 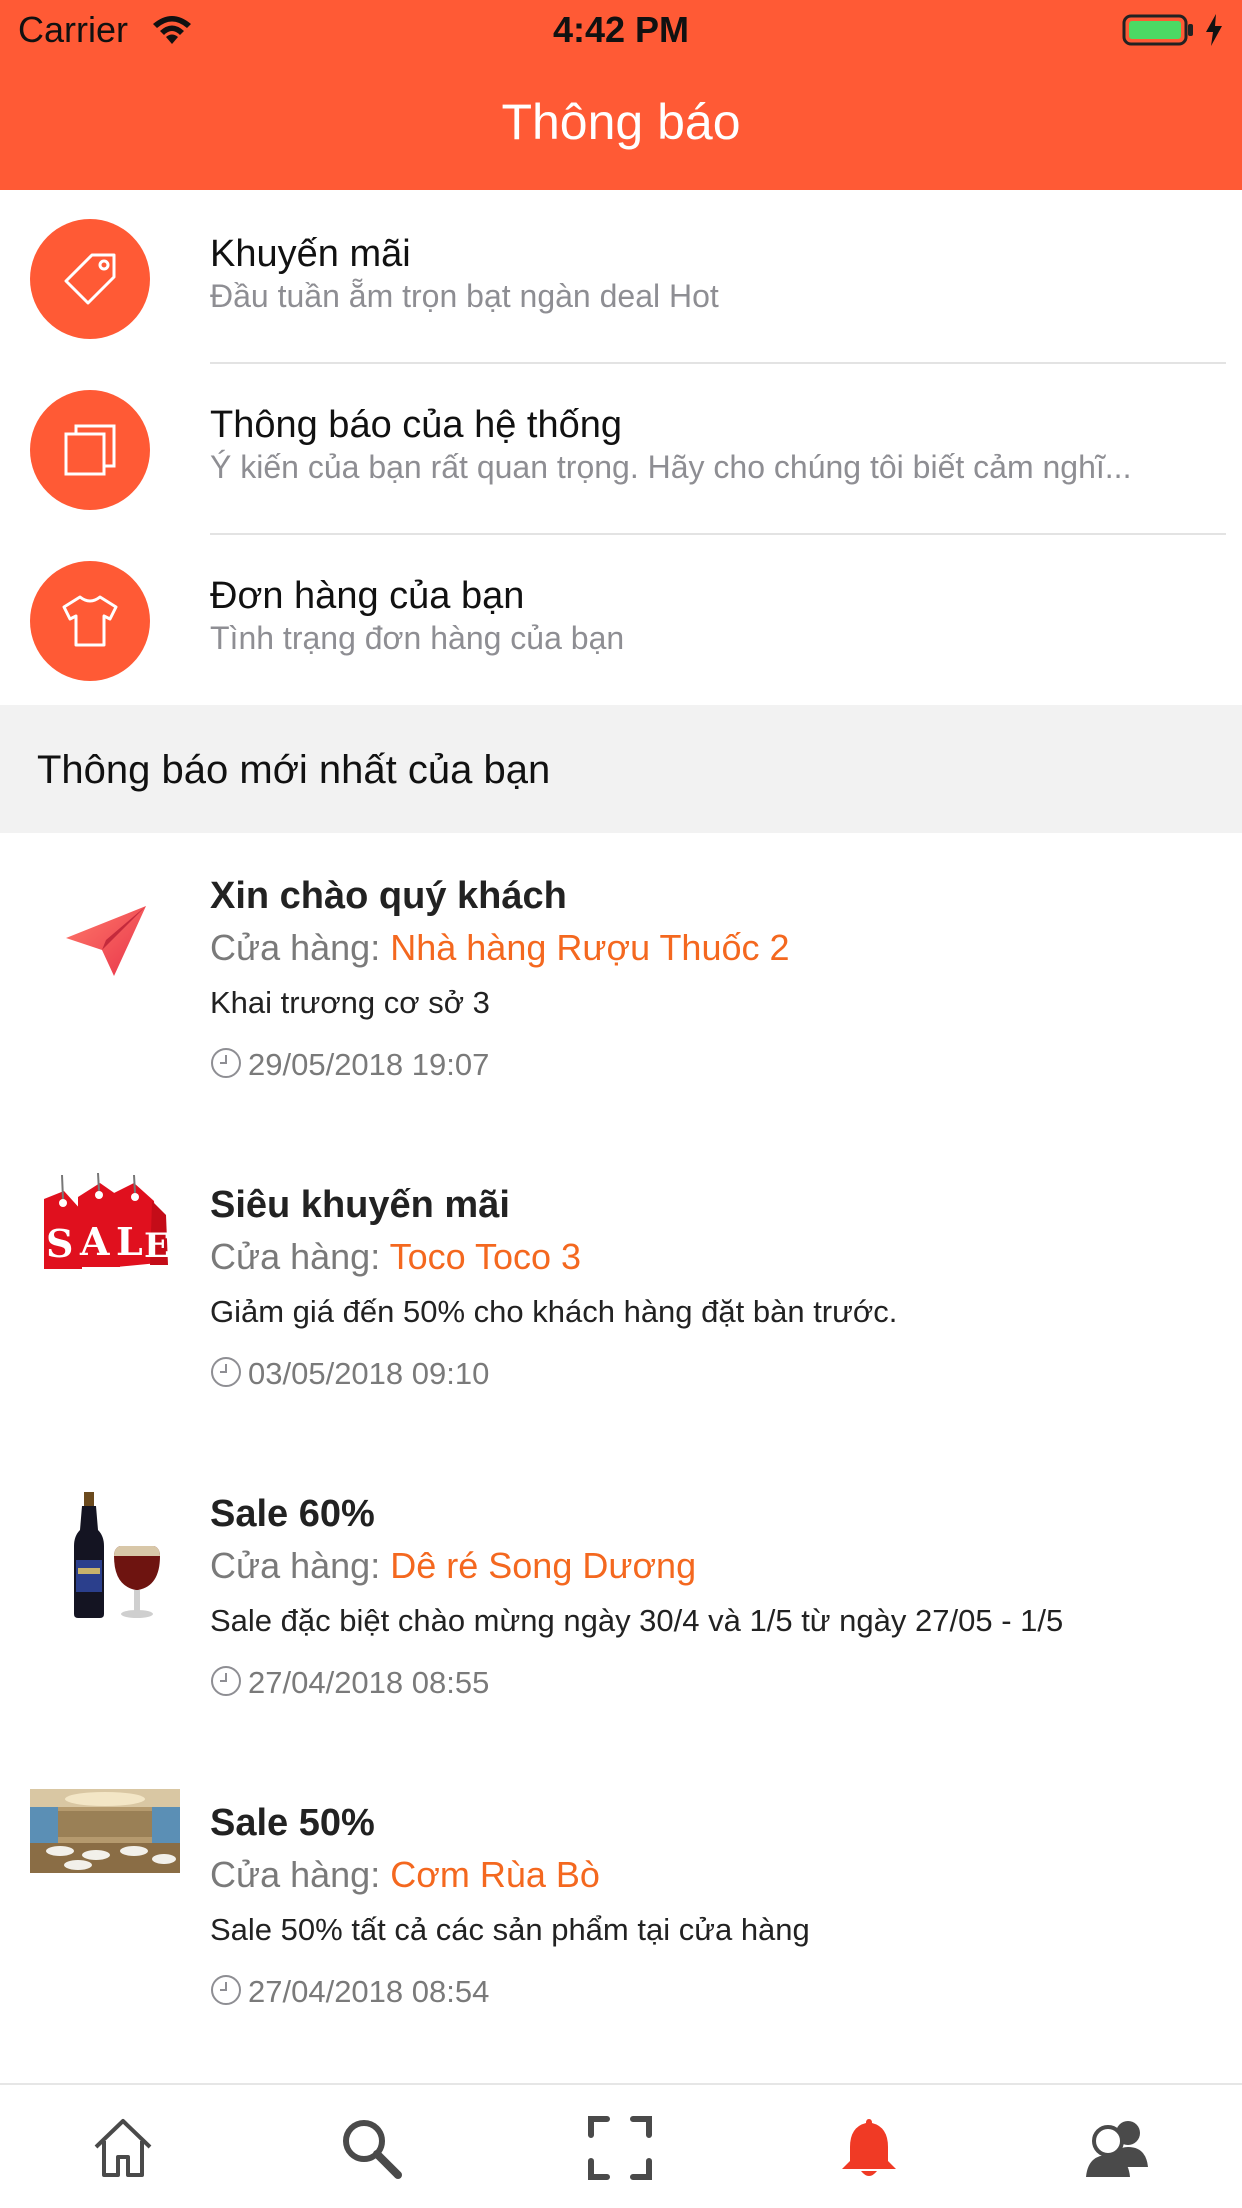 What do you see at coordinates (117, 1555) in the screenshot?
I see `beer-bottle-glass-image` at bounding box center [117, 1555].